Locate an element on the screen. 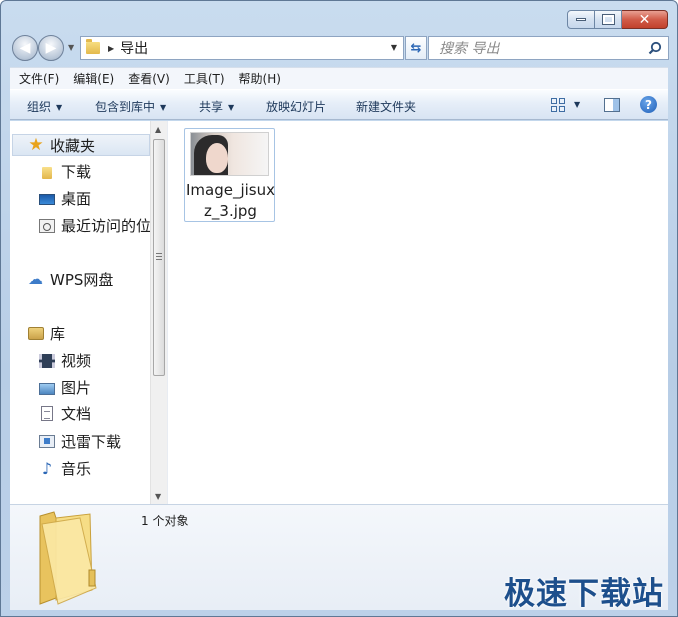 This screenshot has width=678, height=617. refresh-icon: ⇆ is located at coordinates (416, 48).